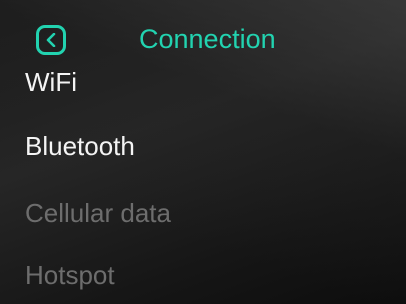 Image resolution: width=406 pixels, height=304 pixels. I want to click on menu-item-hotspot: Hotspot, so click(70, 275).